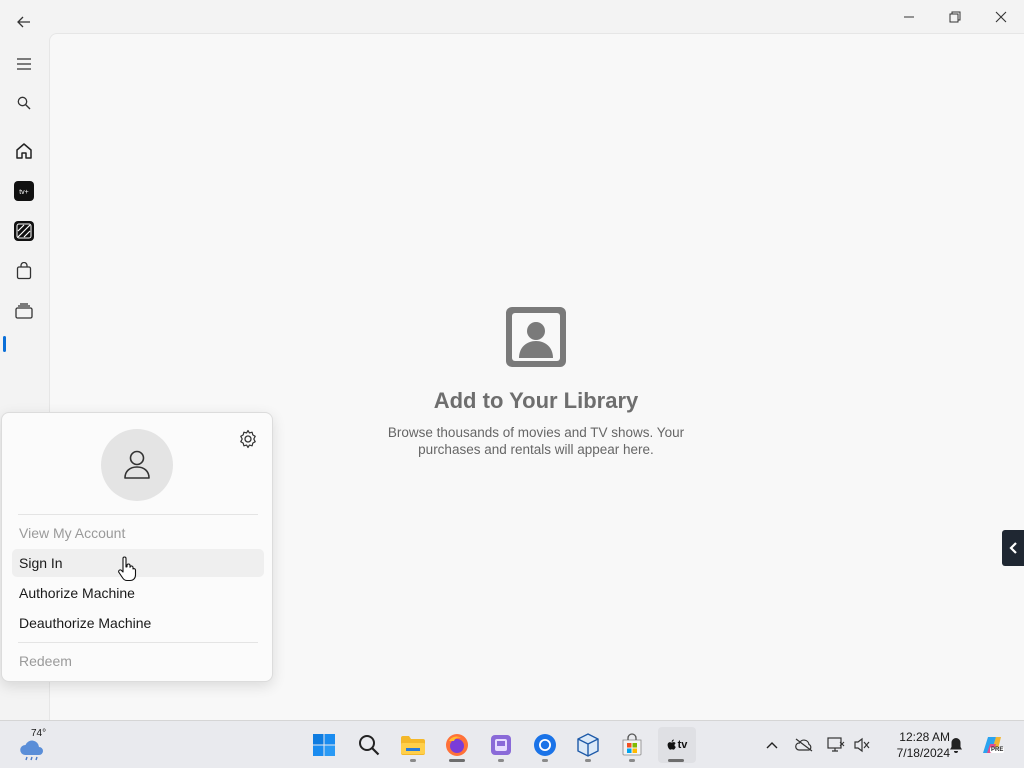  What do you see at coordinates (413, 745) in the screenshot?
I see `file-explorer-icon` at bounding box center [413, 745].